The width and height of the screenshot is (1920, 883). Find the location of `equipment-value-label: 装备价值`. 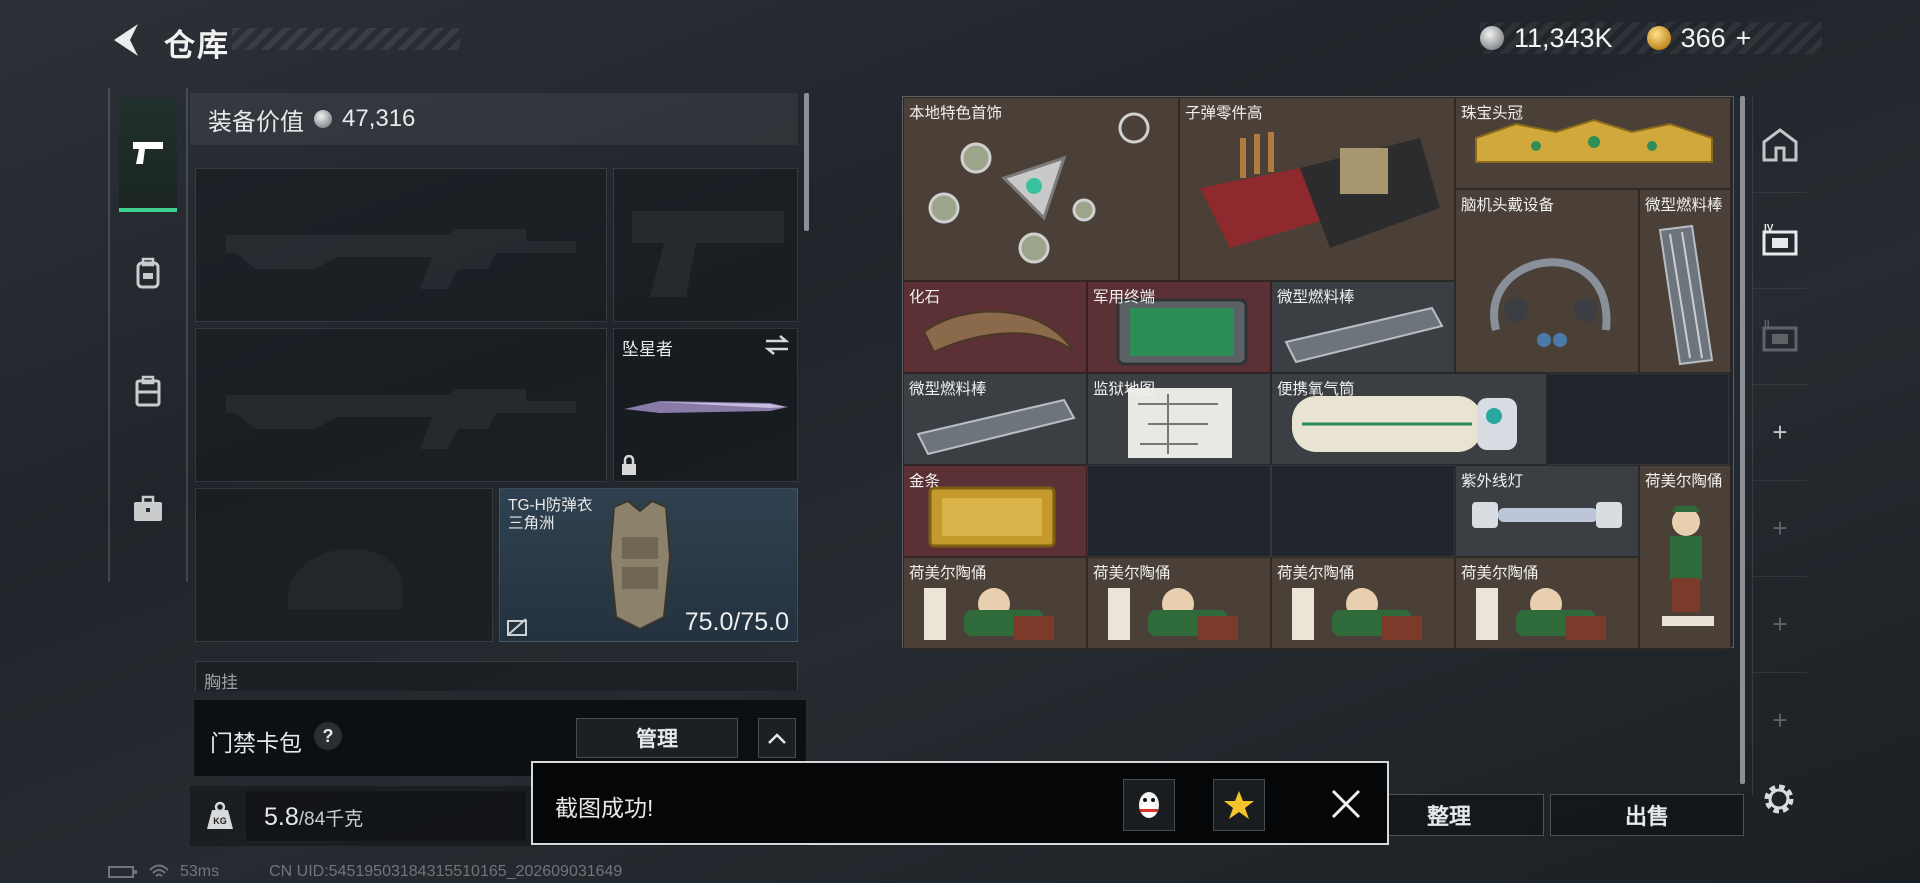

equipment-value-label: 装备价值 is located at coordinates (256, 122).